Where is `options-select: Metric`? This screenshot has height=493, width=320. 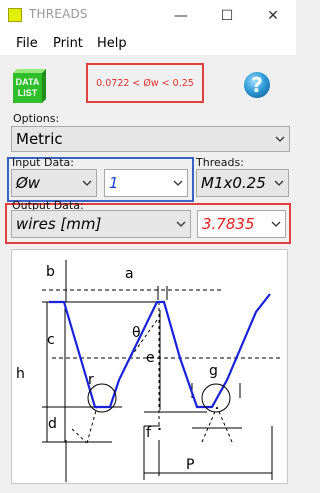 options-select: Metric is located at coordinates (150, 139).